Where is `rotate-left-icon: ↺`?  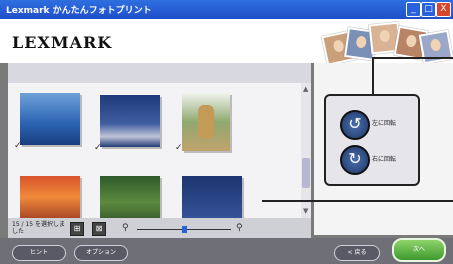
rotate-left-icon: ↺ is located at coordinates (355, 123).